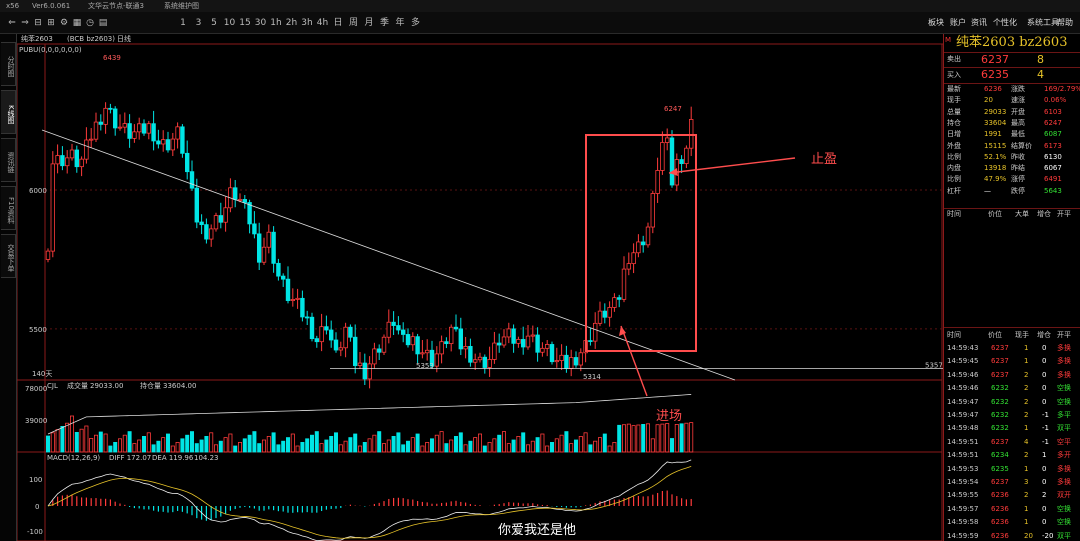  Describe the element at coordinates (1043, 23) in the screenshot. I see `top-menu-item: 系统工具` at that location.